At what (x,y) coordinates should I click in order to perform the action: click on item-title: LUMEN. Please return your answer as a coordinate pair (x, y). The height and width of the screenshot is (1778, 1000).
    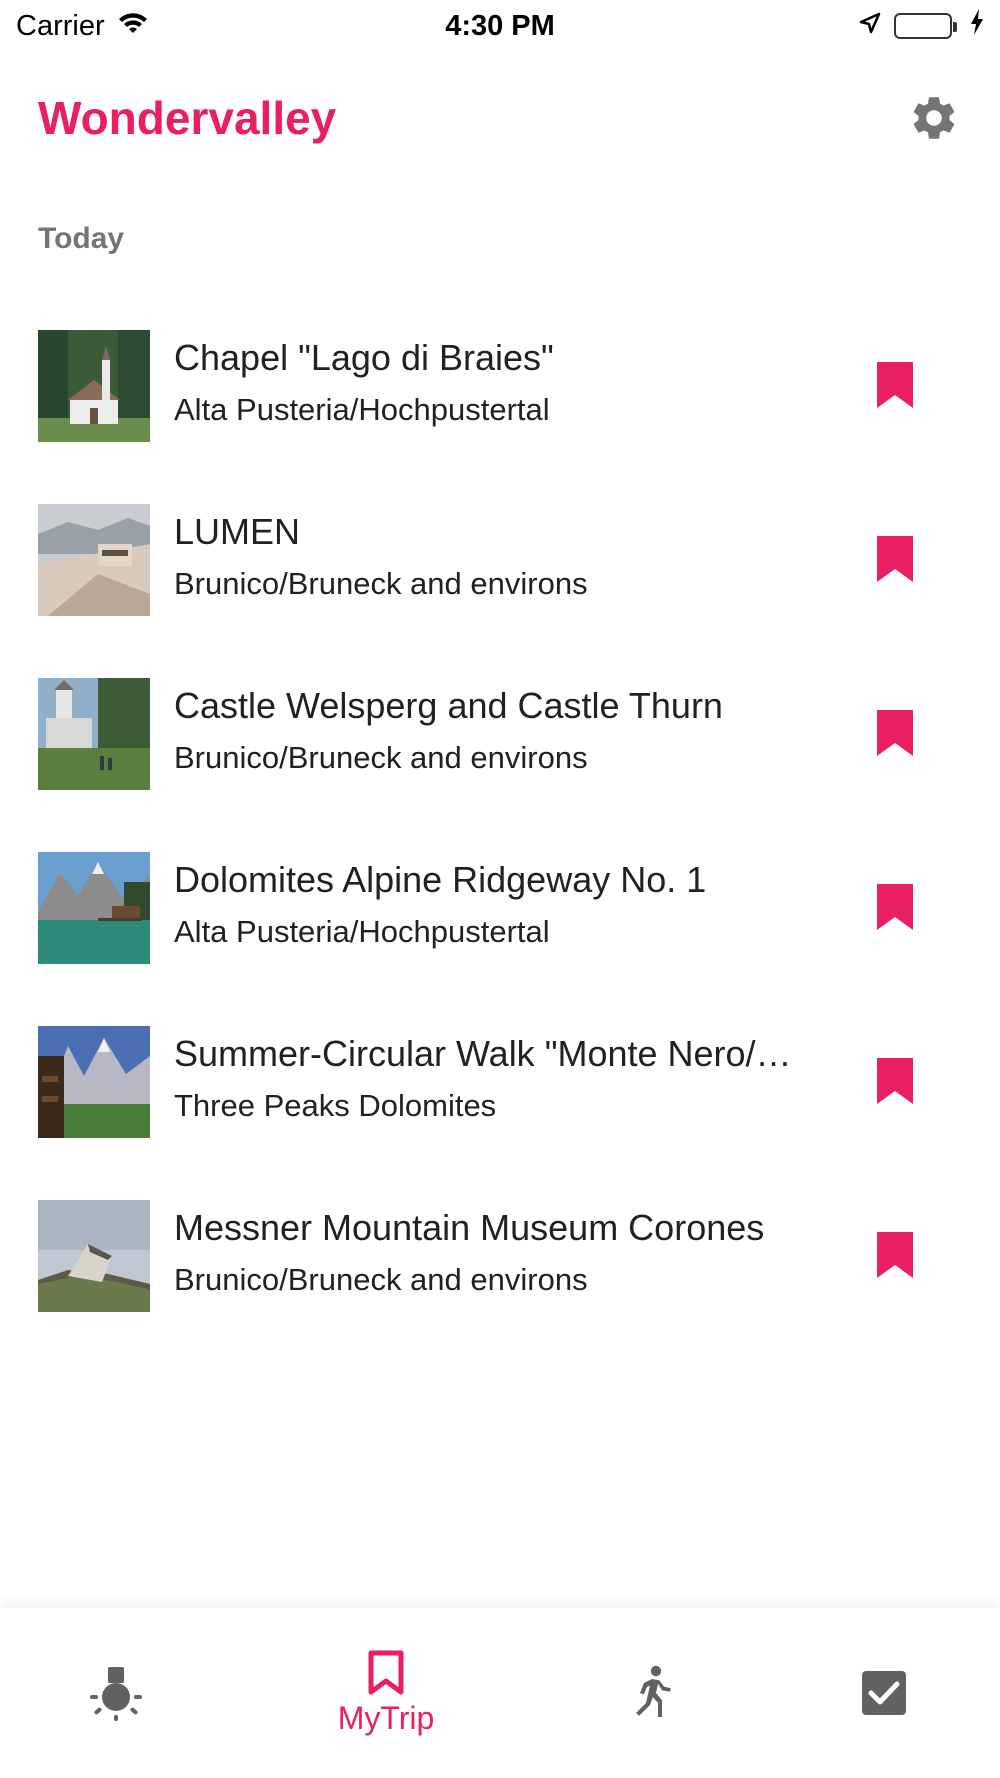
    Looking at the image, I should click on (237, 531).